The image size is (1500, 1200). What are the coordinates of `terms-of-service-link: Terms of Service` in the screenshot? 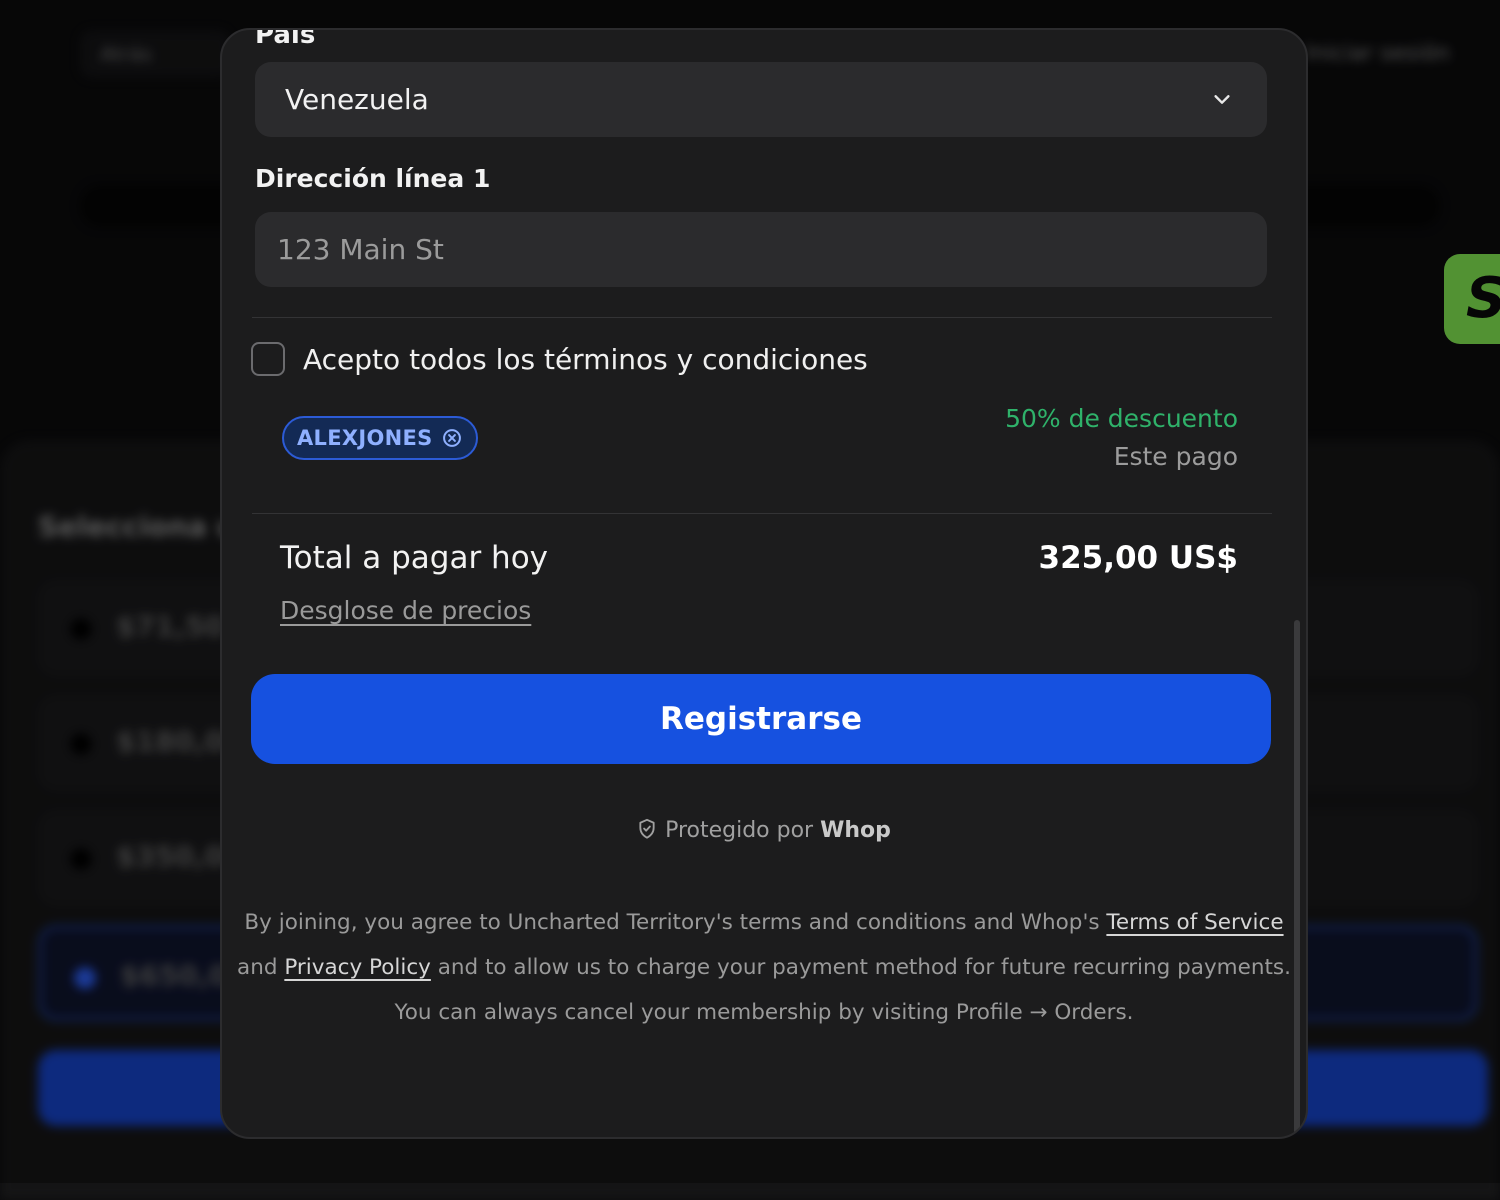 It's located at (1194, 922).